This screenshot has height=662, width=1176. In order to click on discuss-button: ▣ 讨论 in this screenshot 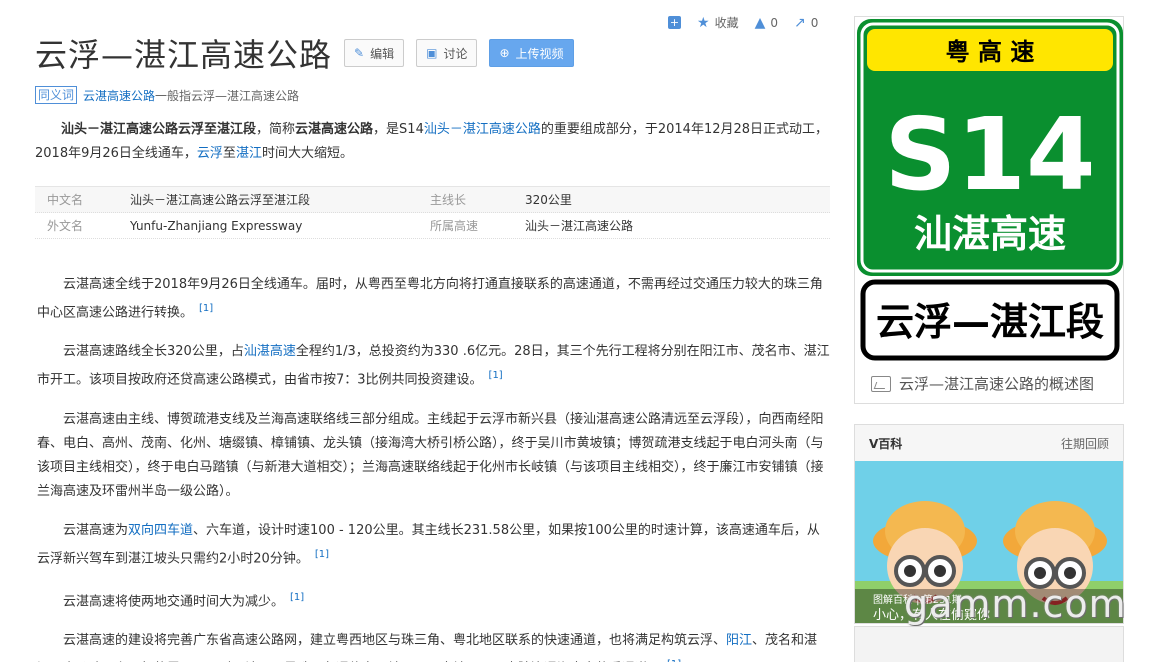, I will do `click(447, 53)`.